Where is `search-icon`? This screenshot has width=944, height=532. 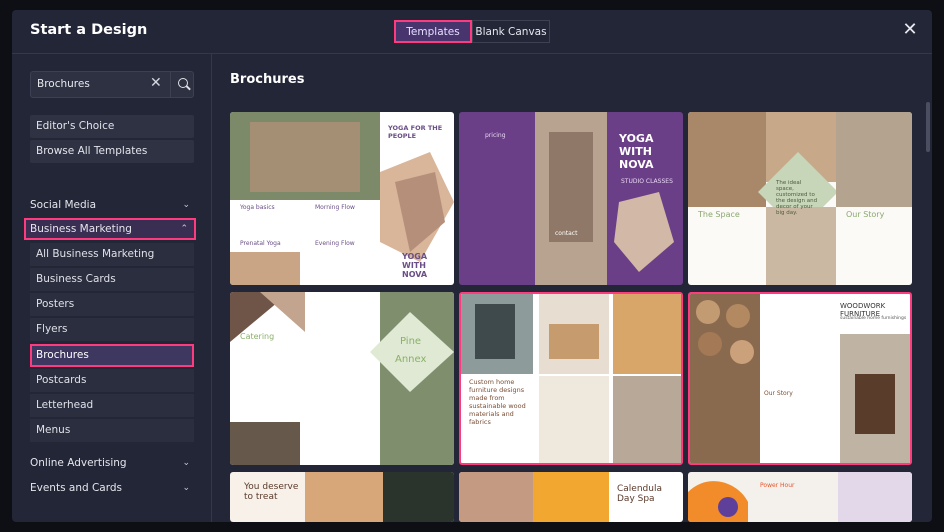 search-icon is located at coordinates (182, 84).